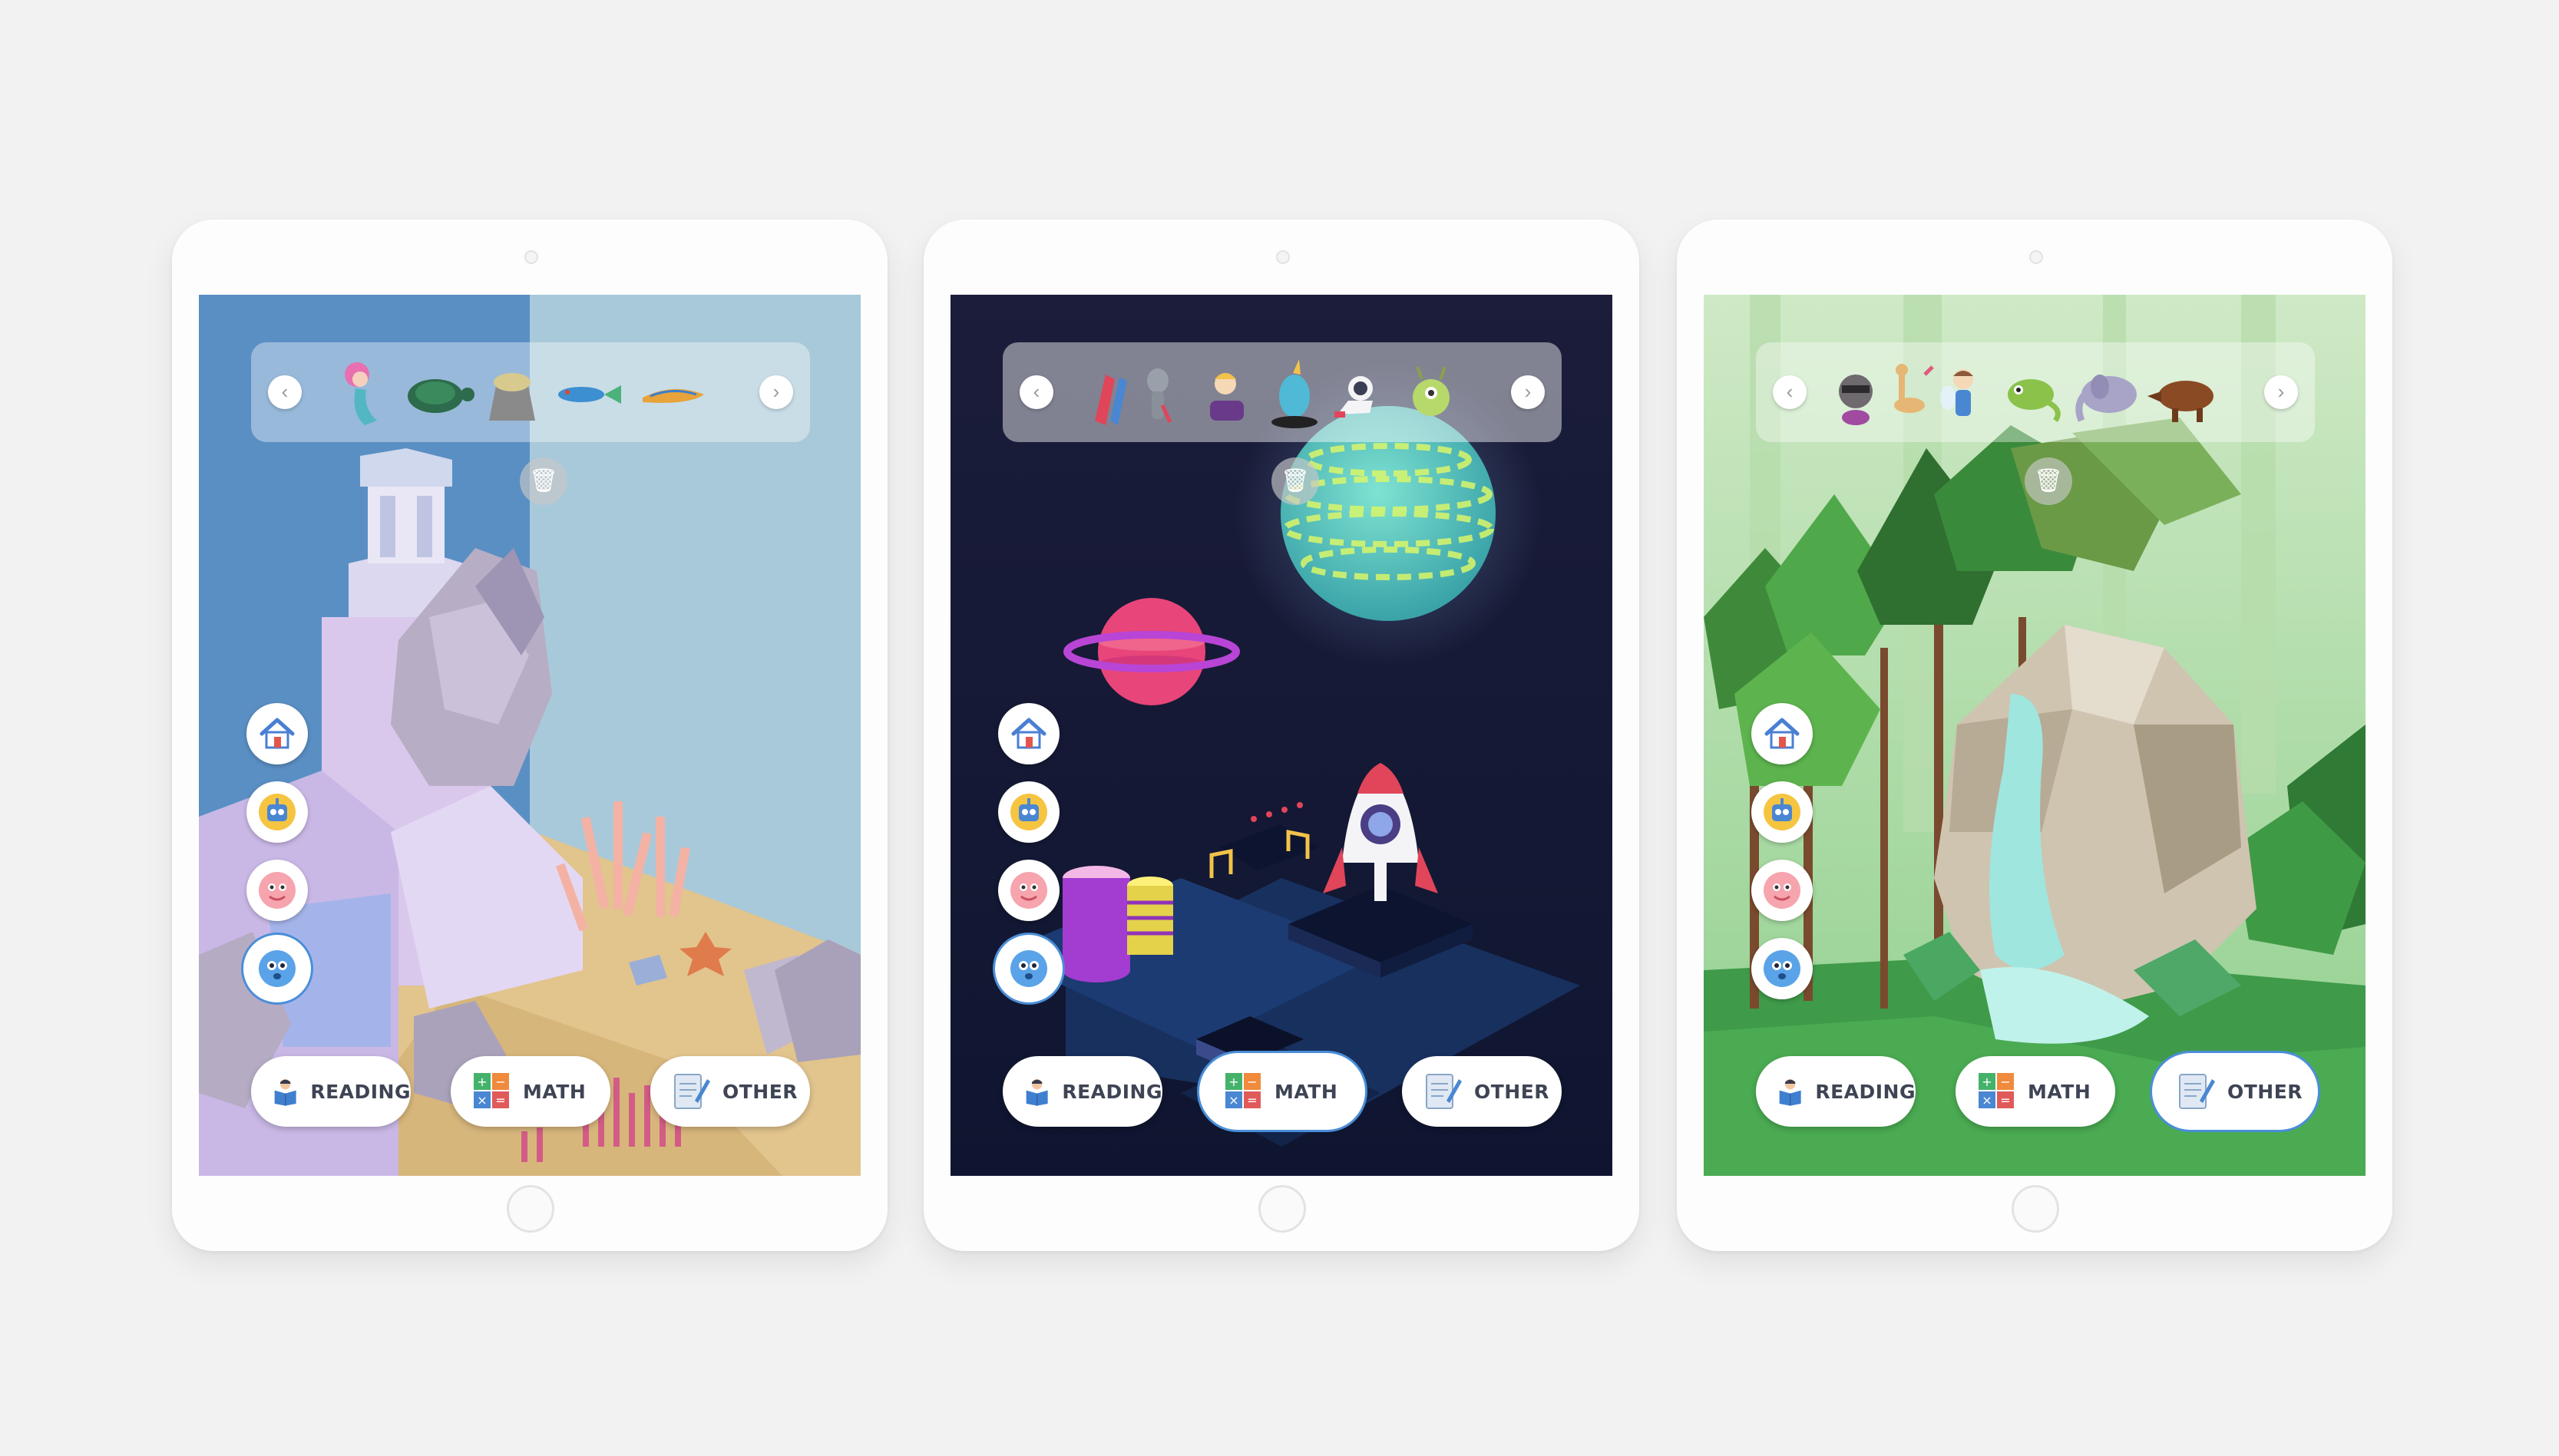 The image size is (2559, 1456). I want to click on deer-icon, so click(1914, 389).